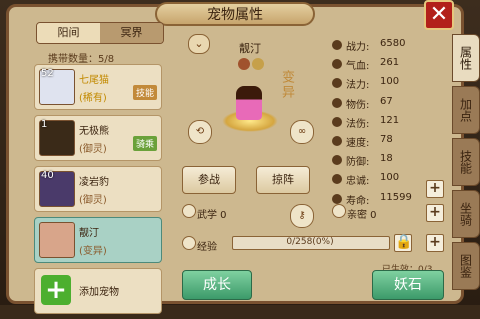  Describe the element at coordinates (93, 251) in the screenshot. I see `pet-item-type: (变异)` at that location.